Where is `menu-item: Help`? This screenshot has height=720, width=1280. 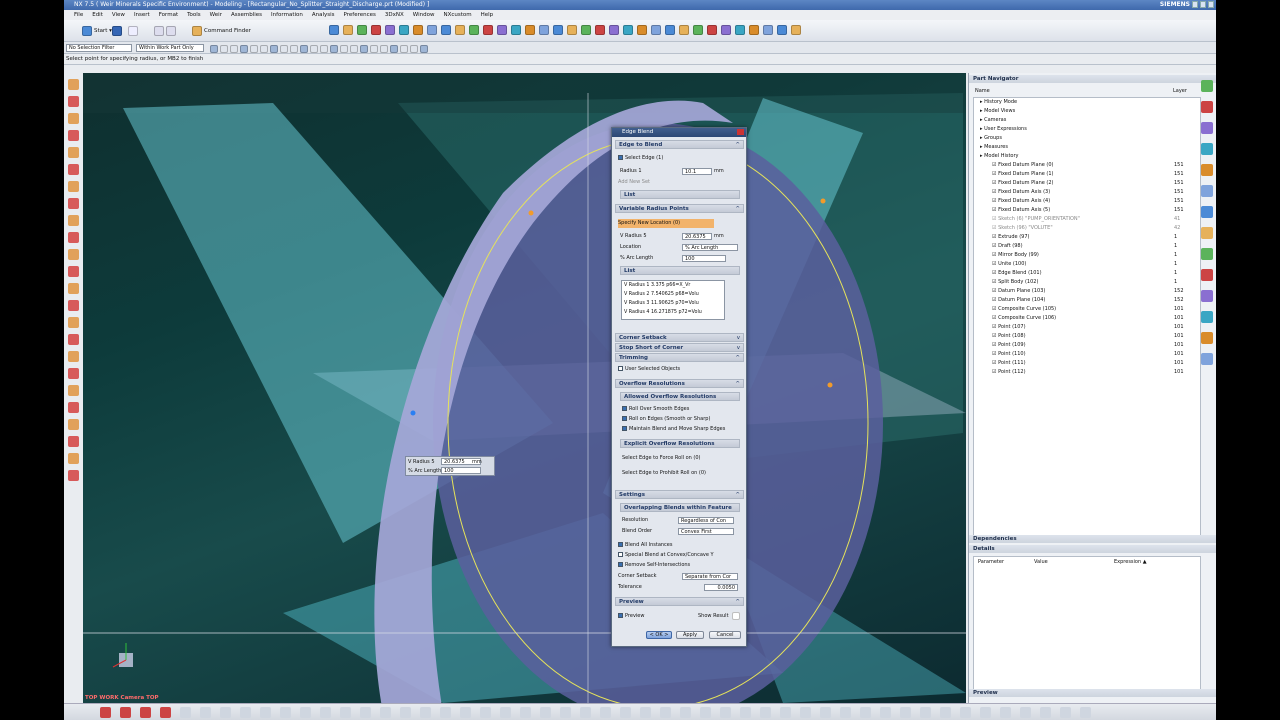 menu-item: Help is located at coordinates (487, 15).